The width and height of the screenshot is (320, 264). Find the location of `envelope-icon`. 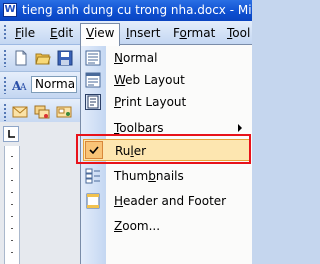

envelope-icon is located at coordinates (20, 112).